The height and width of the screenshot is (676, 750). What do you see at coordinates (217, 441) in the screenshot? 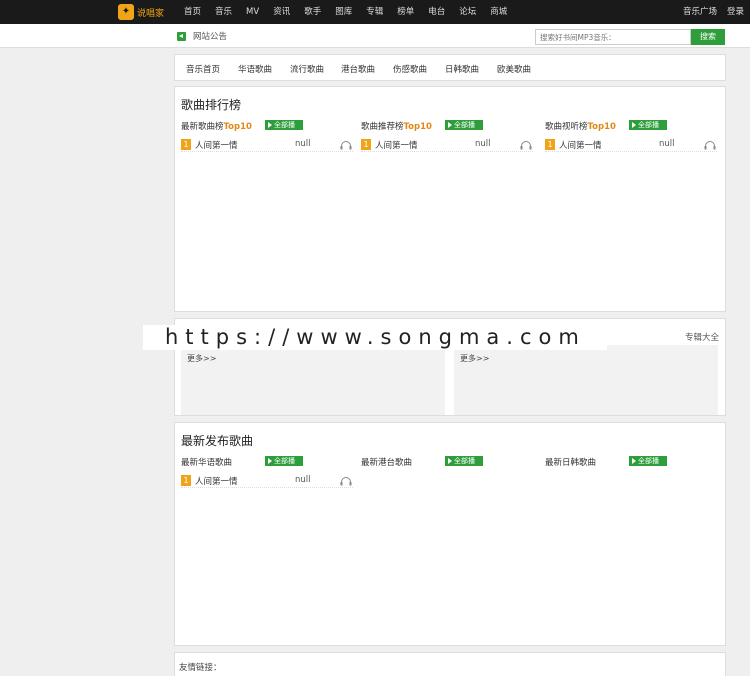
I see `latest-songs-title: 最新发布歌曲` at bounding box center [217, 441].